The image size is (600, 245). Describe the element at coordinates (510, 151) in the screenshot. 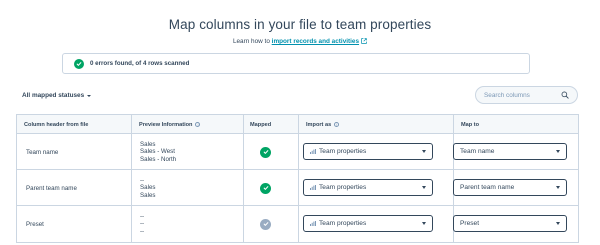

I see `map-to-select: Team name` at that location.